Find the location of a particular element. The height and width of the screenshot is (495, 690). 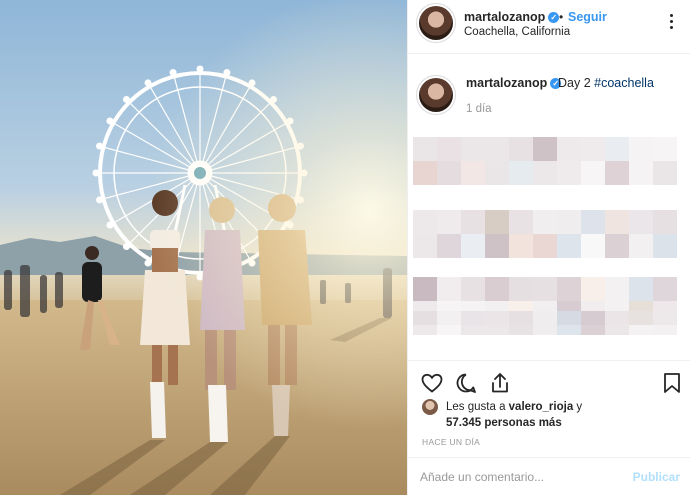

bookmark-icon is located at coordinates (672, 383).